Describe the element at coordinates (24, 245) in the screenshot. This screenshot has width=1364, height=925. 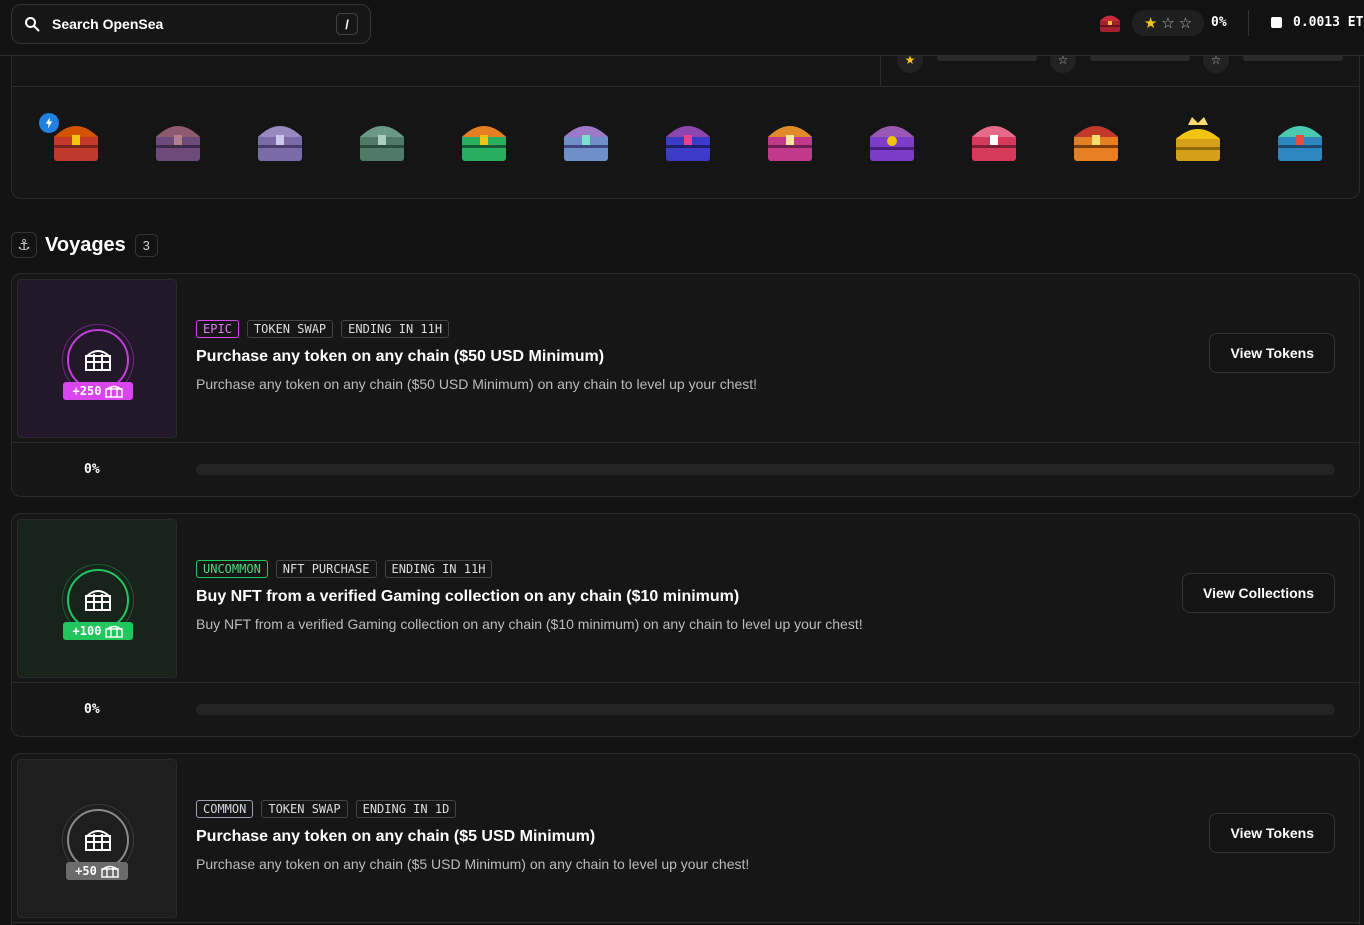
I see `anchor-icon: ⚓` at that location.